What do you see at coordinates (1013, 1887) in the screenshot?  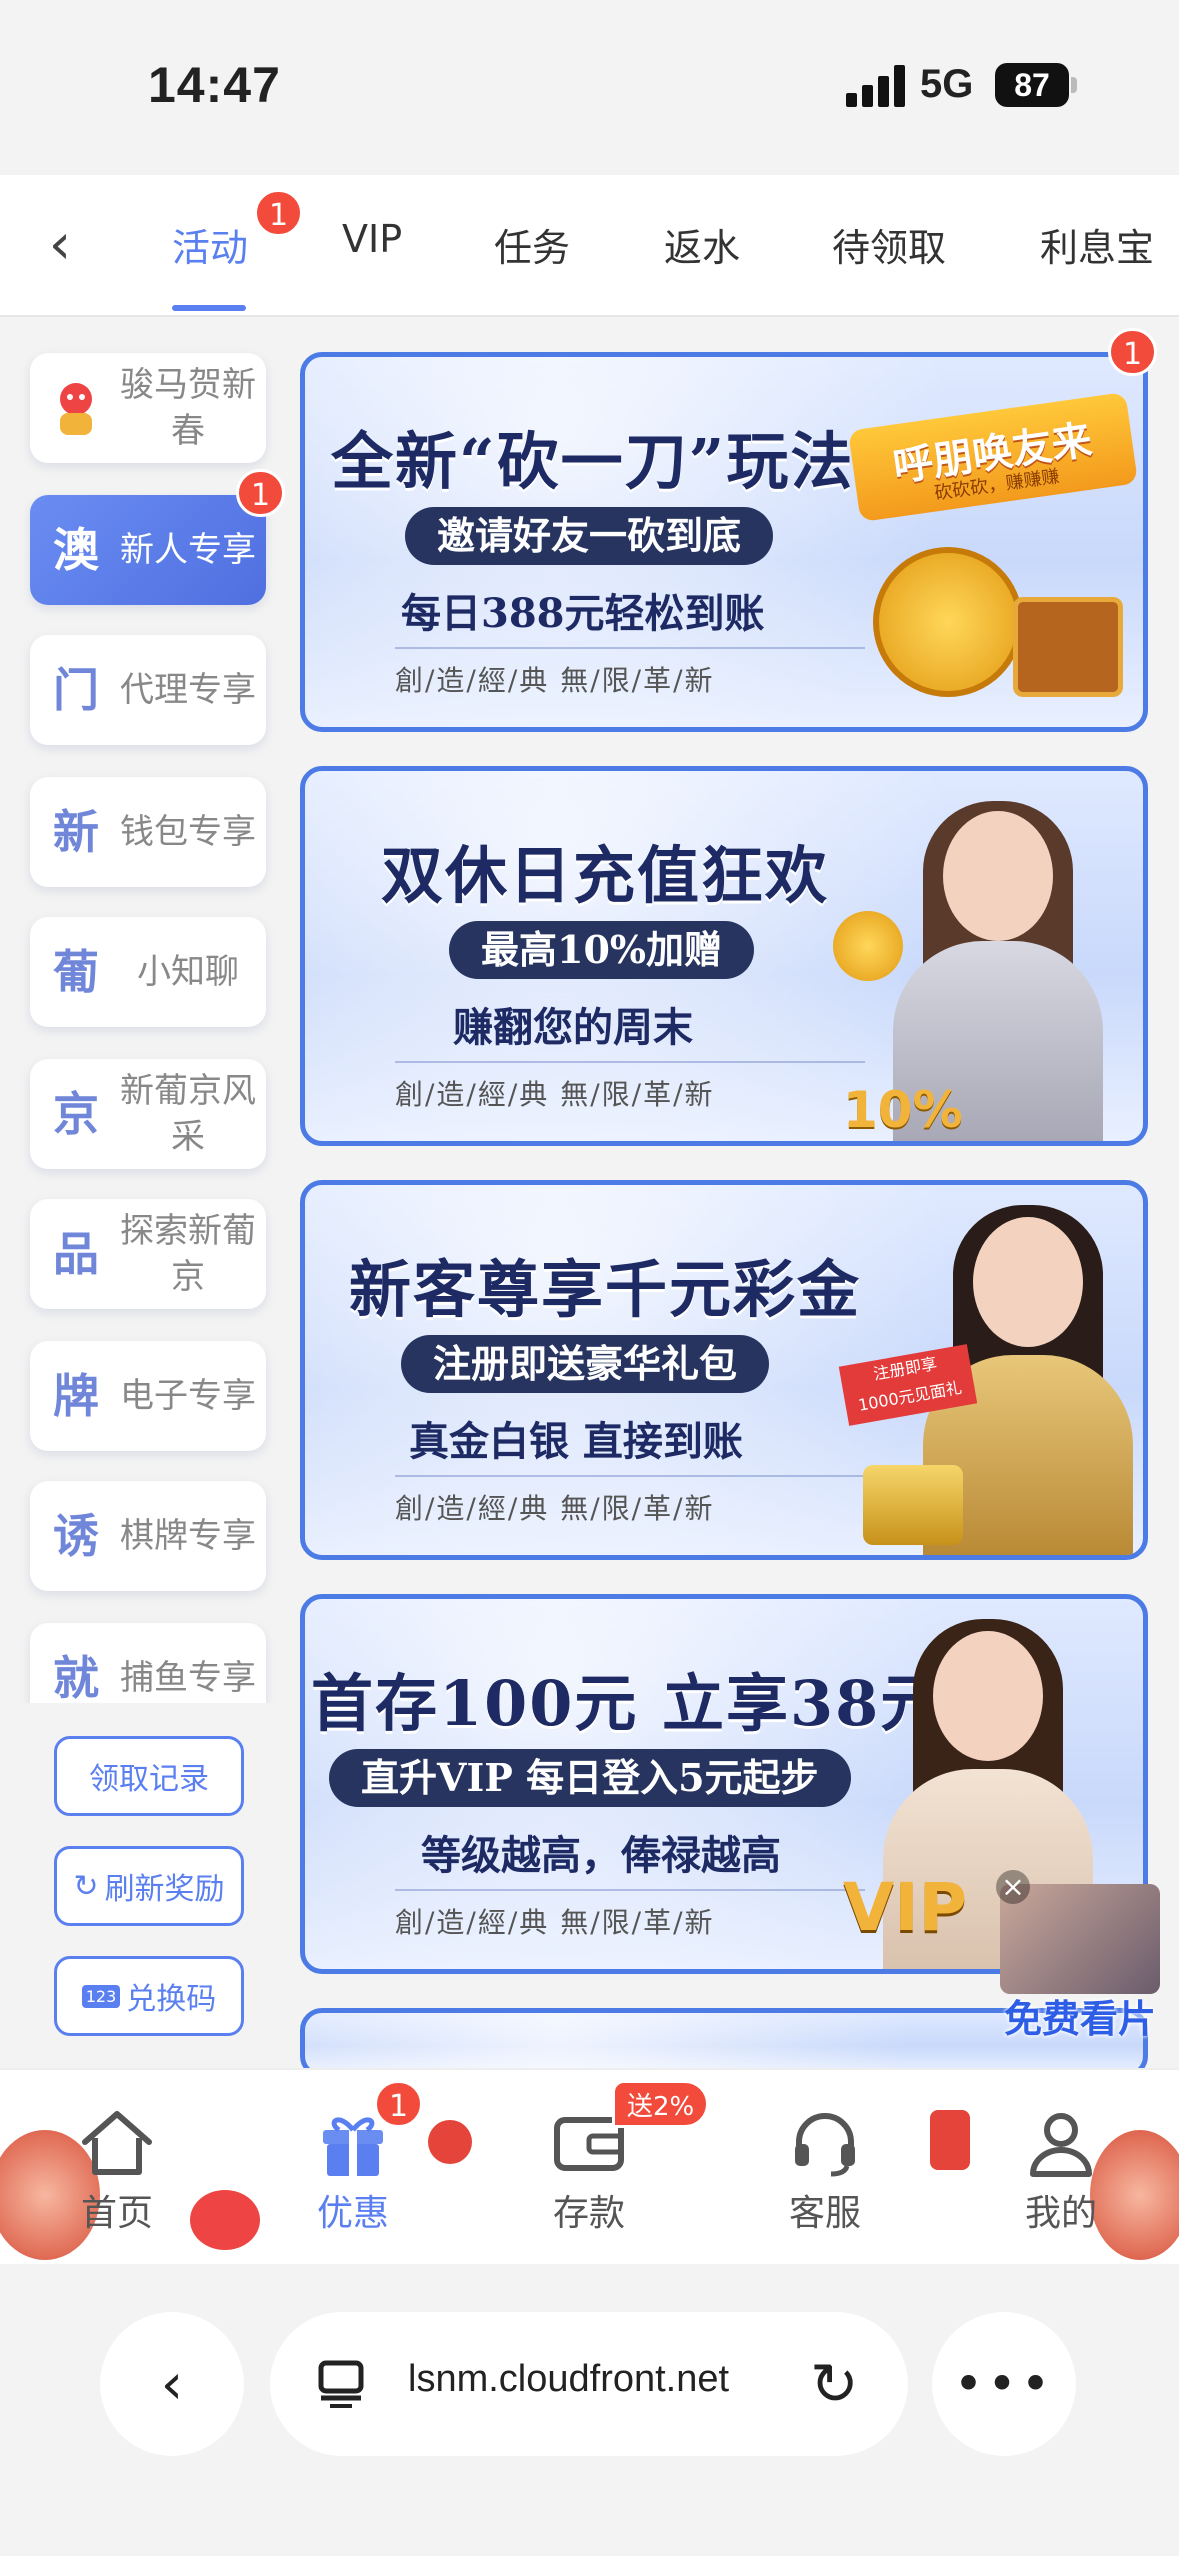 I see `close-icon: ×` at bounding box center [1013, 1887].